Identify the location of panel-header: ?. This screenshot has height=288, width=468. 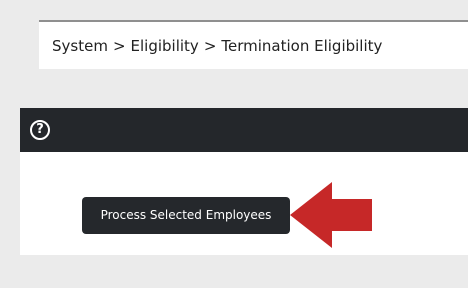
(244, 130).